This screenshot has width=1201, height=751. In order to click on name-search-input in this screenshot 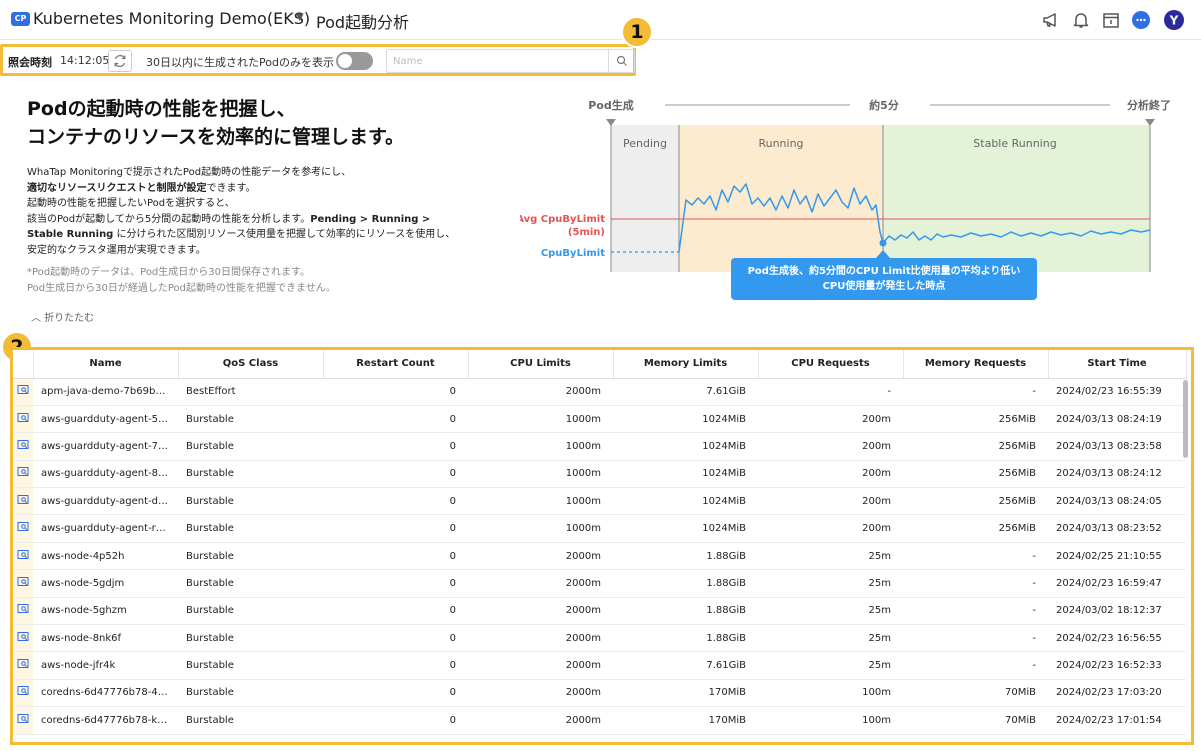, I will do `click(498, 61)`.